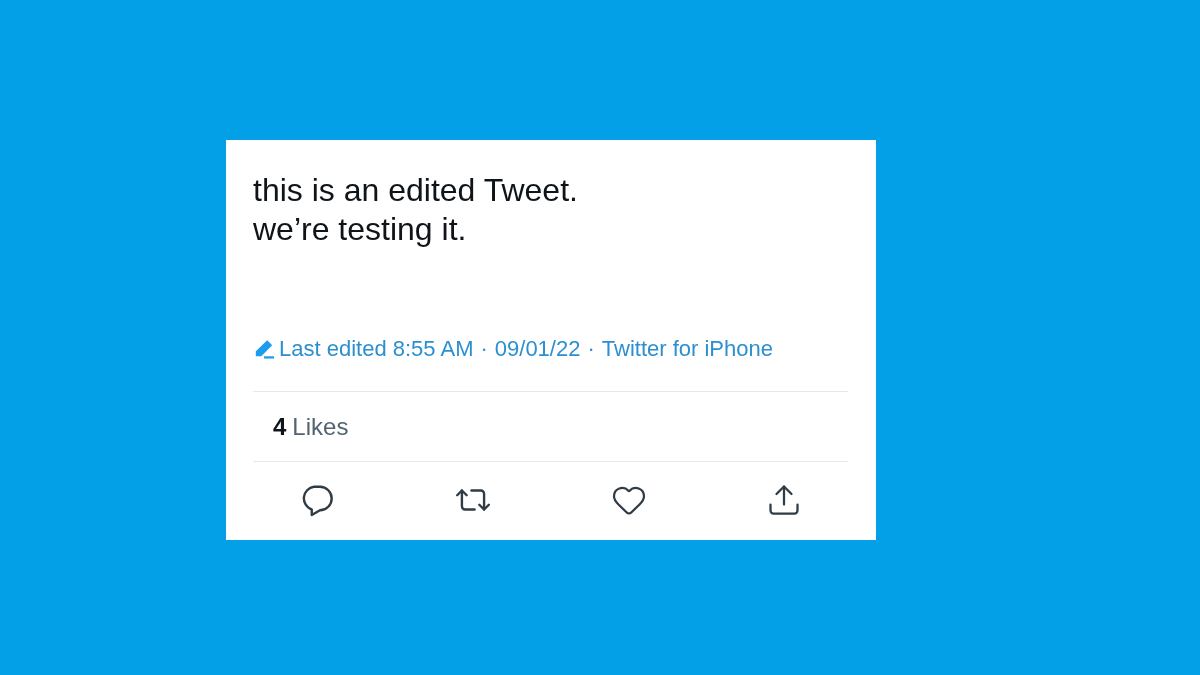  What do you see at coordinates (280, 426) in the screenshot?
I see `likes-count: 4` at bounding box center [280, 426].